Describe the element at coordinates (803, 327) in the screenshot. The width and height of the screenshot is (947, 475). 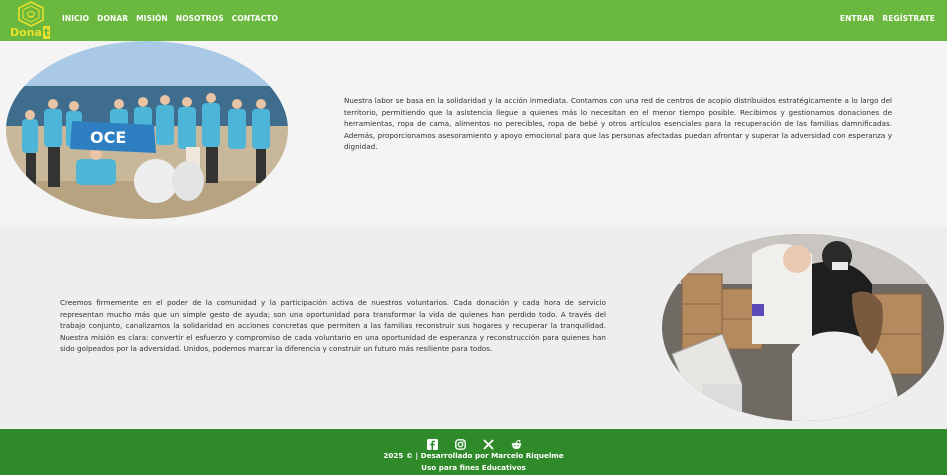
I see `volunteers-boxes-photo` at that location.